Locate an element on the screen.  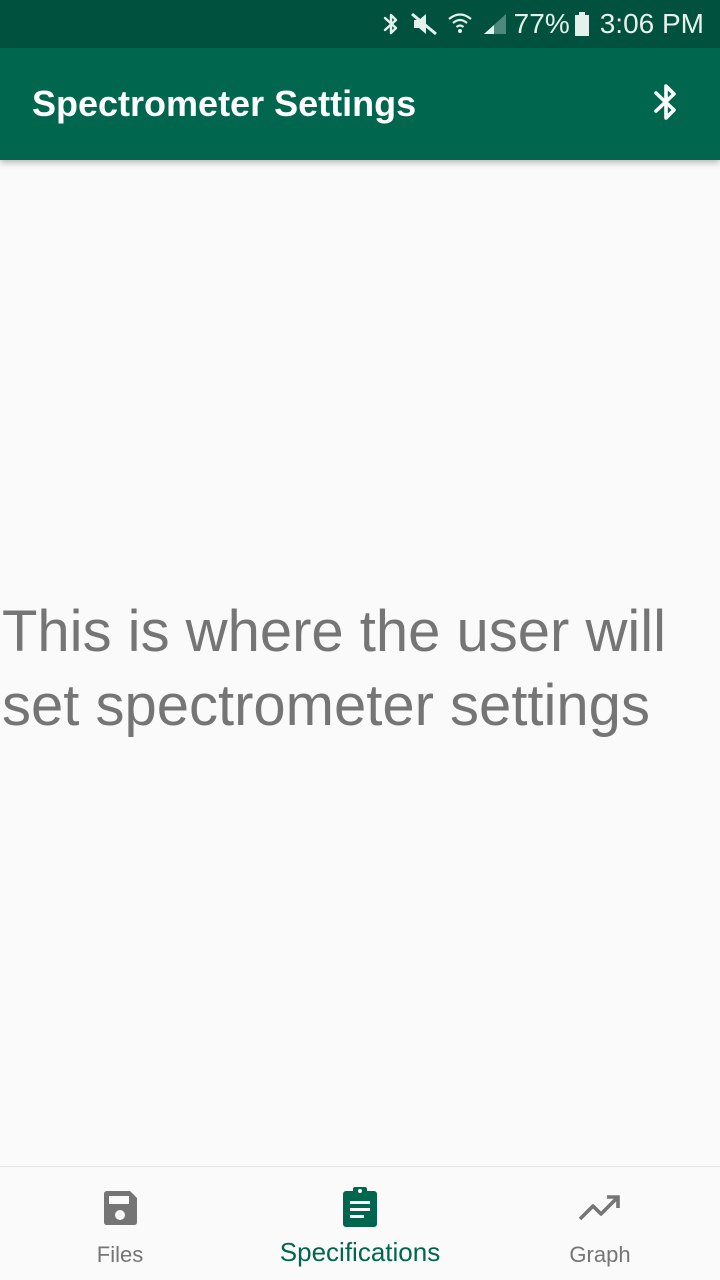
nav-item-files: Files is located at coordinates (120, 1223).